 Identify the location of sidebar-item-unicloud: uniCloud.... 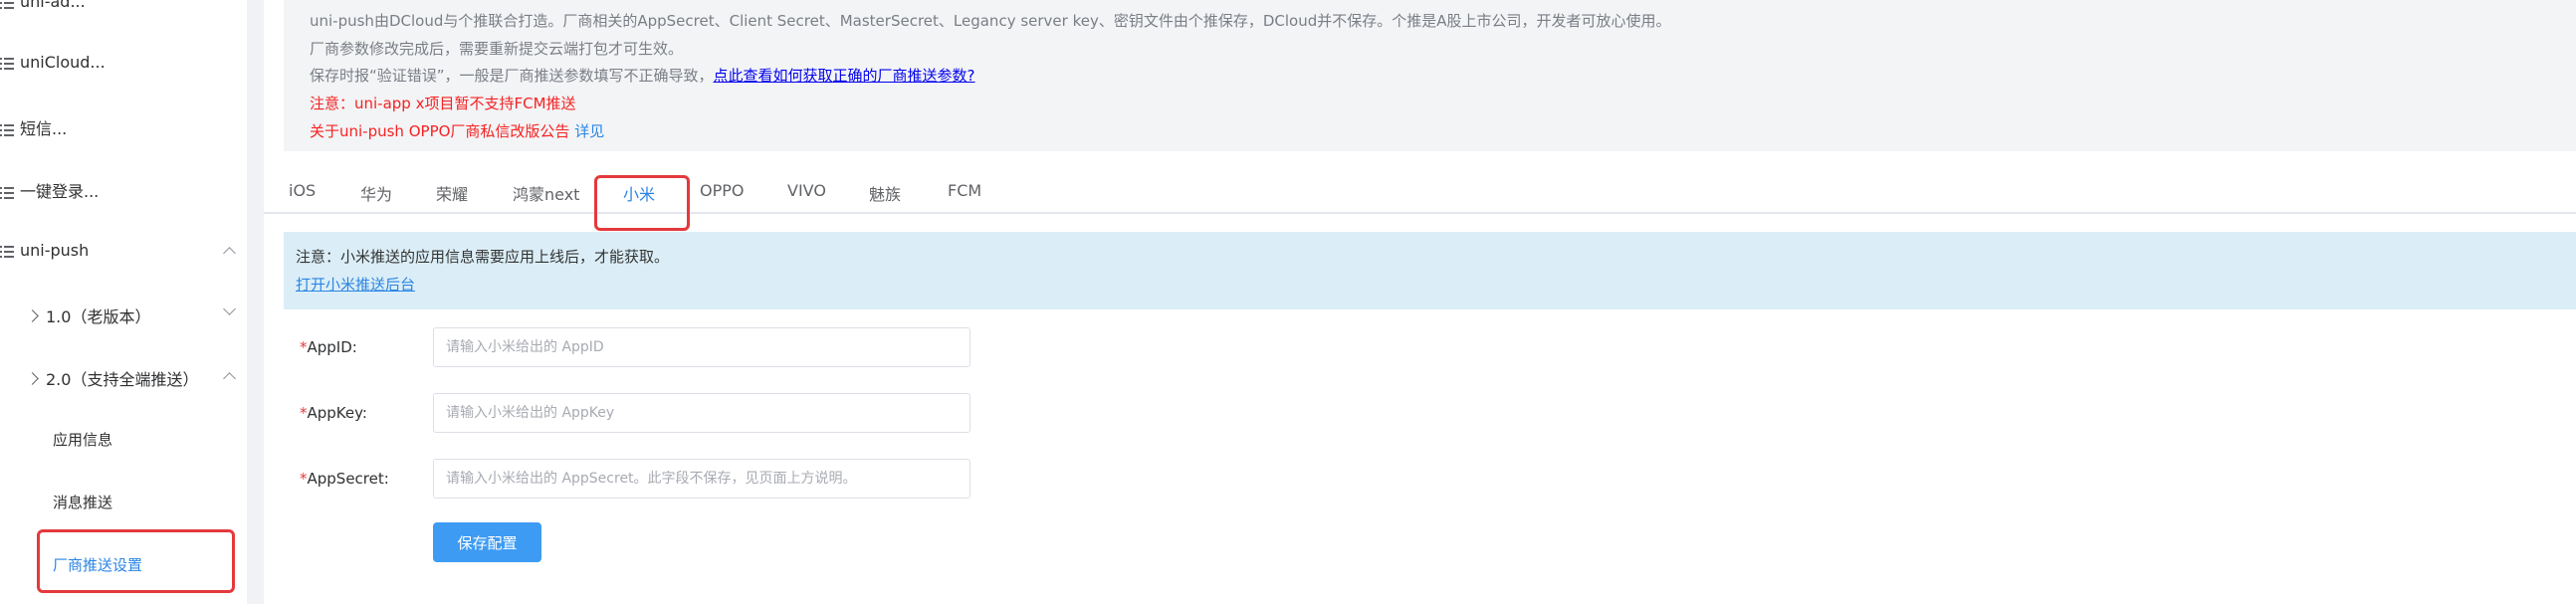
(53, 62).